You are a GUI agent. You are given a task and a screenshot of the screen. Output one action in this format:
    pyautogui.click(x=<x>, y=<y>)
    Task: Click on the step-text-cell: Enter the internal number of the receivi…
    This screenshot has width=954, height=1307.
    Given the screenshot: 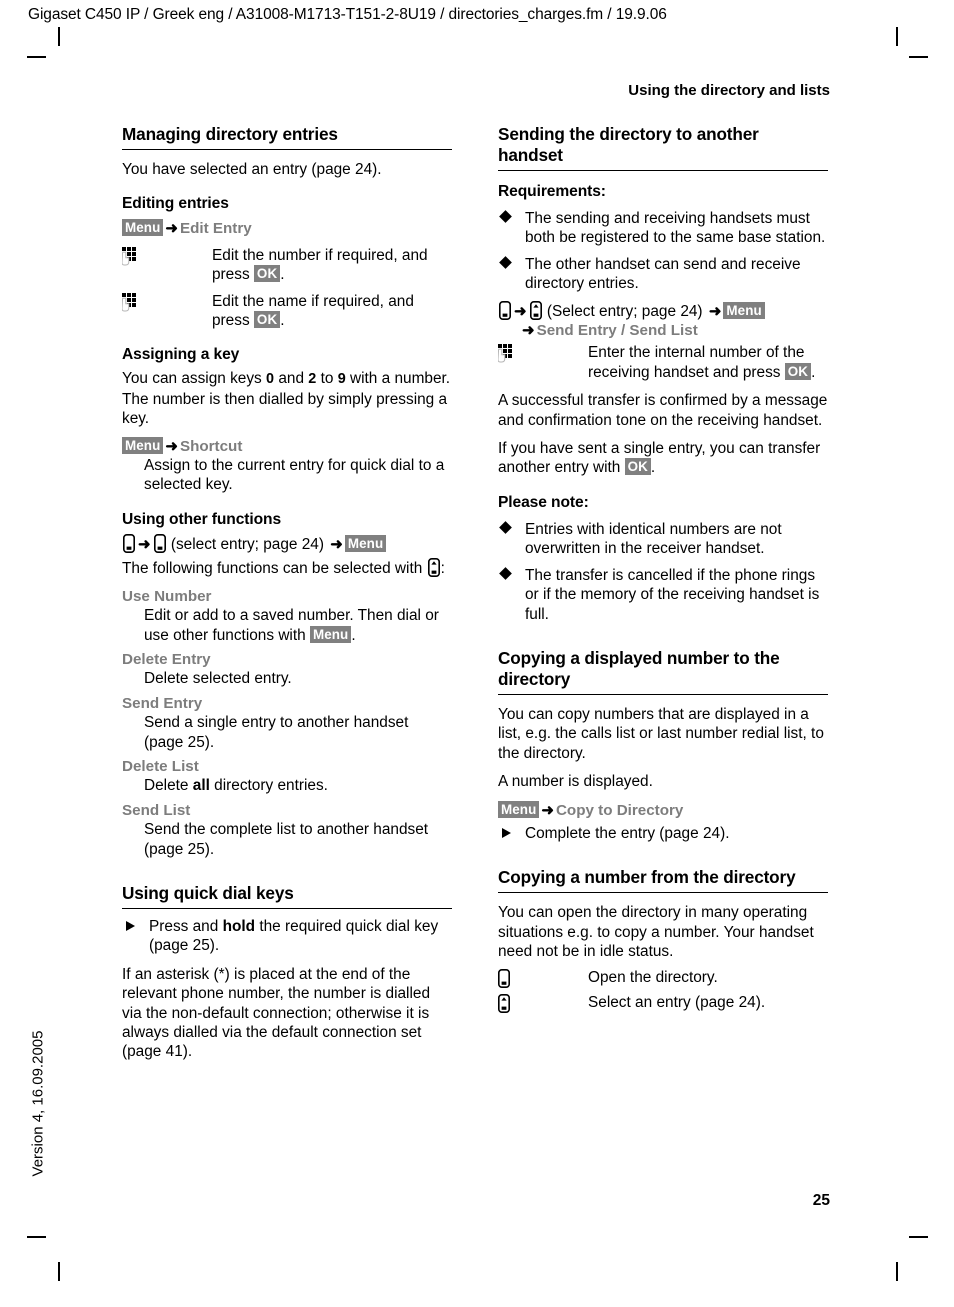 What is the action you would take?
    pyautogui.click(x=708, y=362)
    